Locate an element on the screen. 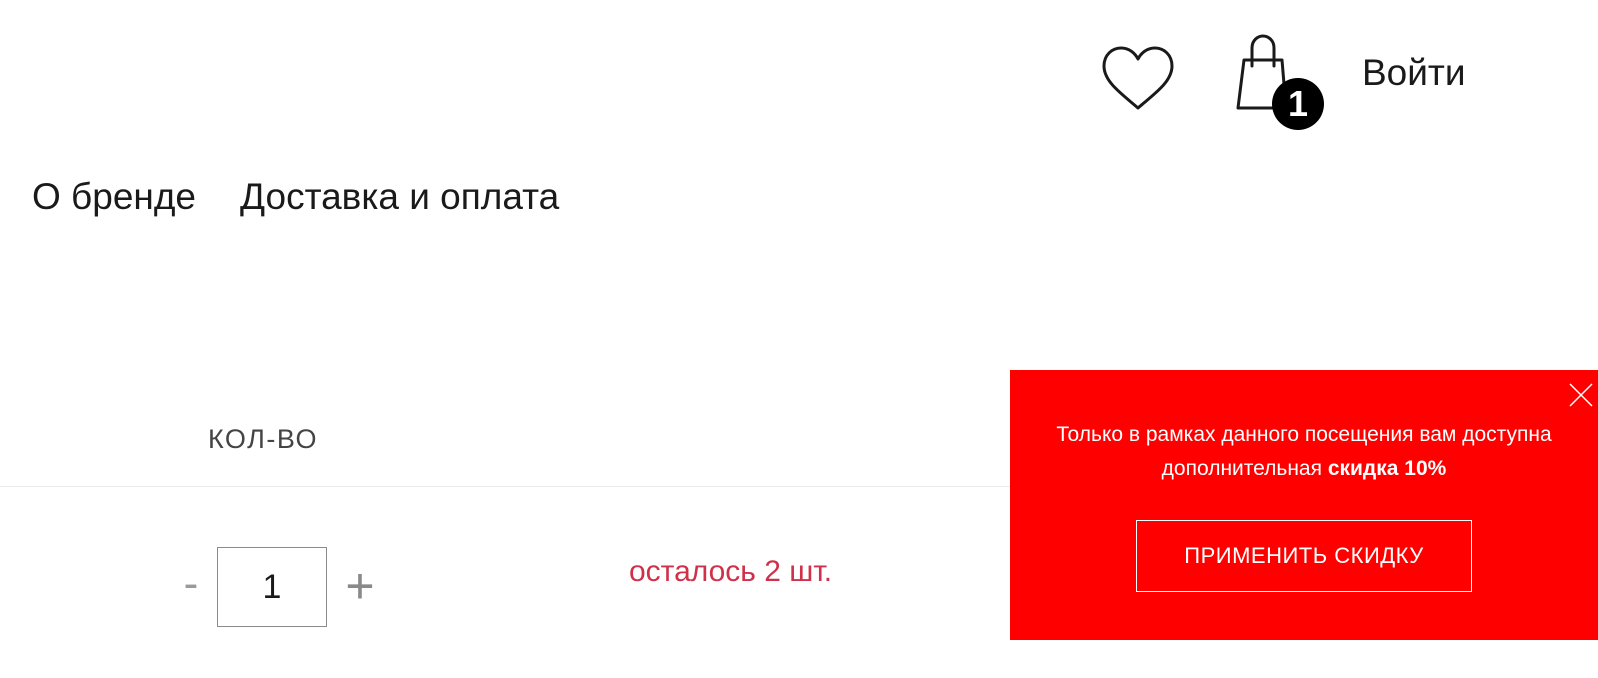 The width and height of the screenshot is (1598, 678). main-nav: О бренде Доставка и оплата is located at coordinates (295, 197).